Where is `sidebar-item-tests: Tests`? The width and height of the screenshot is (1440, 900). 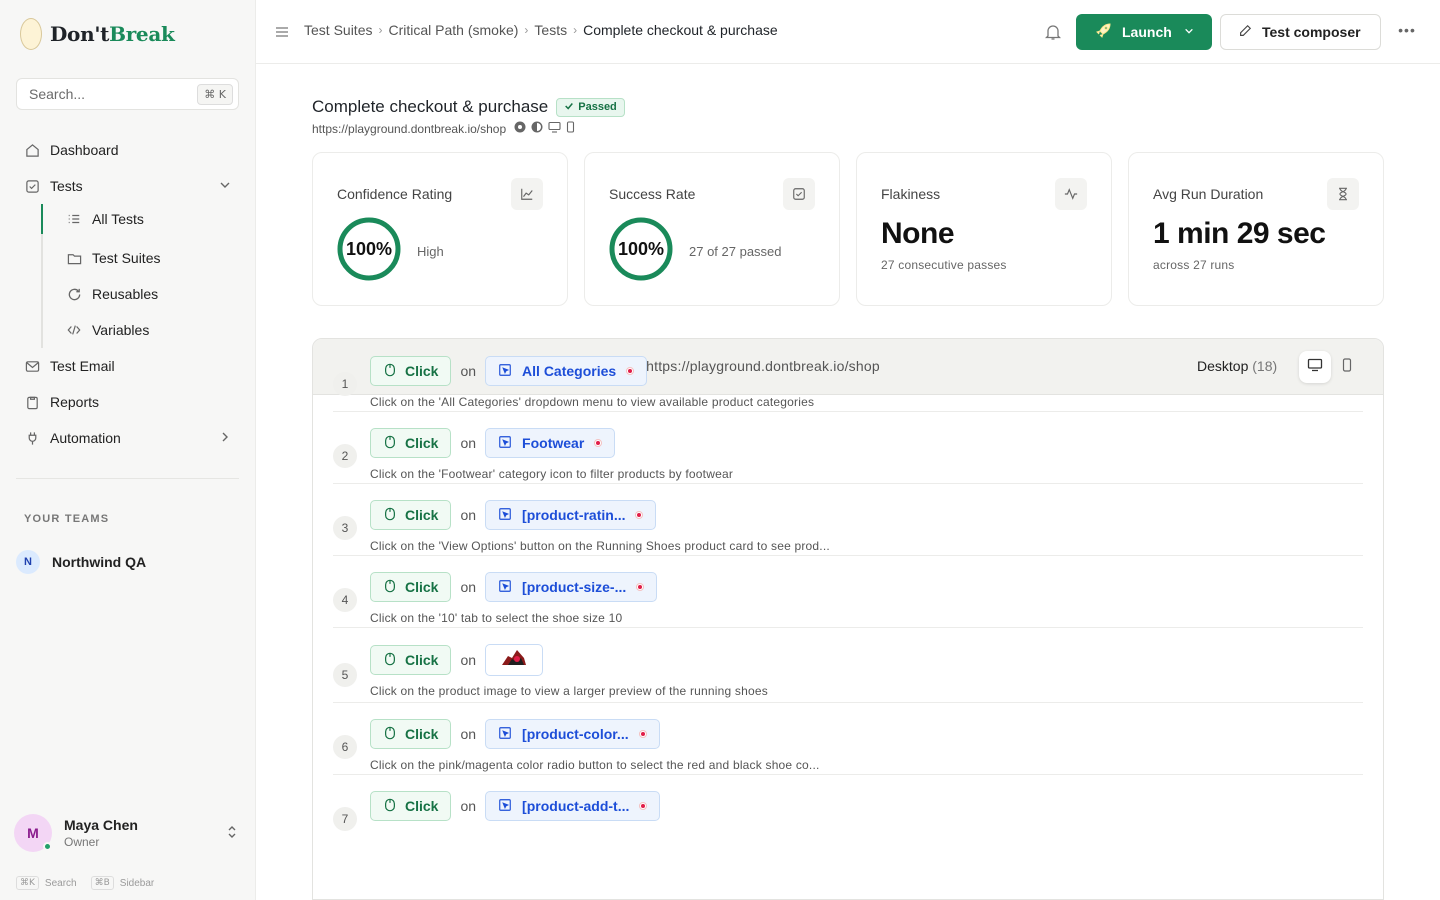 sidebar-item-tests: Tests is located at coordinates (127, 186).